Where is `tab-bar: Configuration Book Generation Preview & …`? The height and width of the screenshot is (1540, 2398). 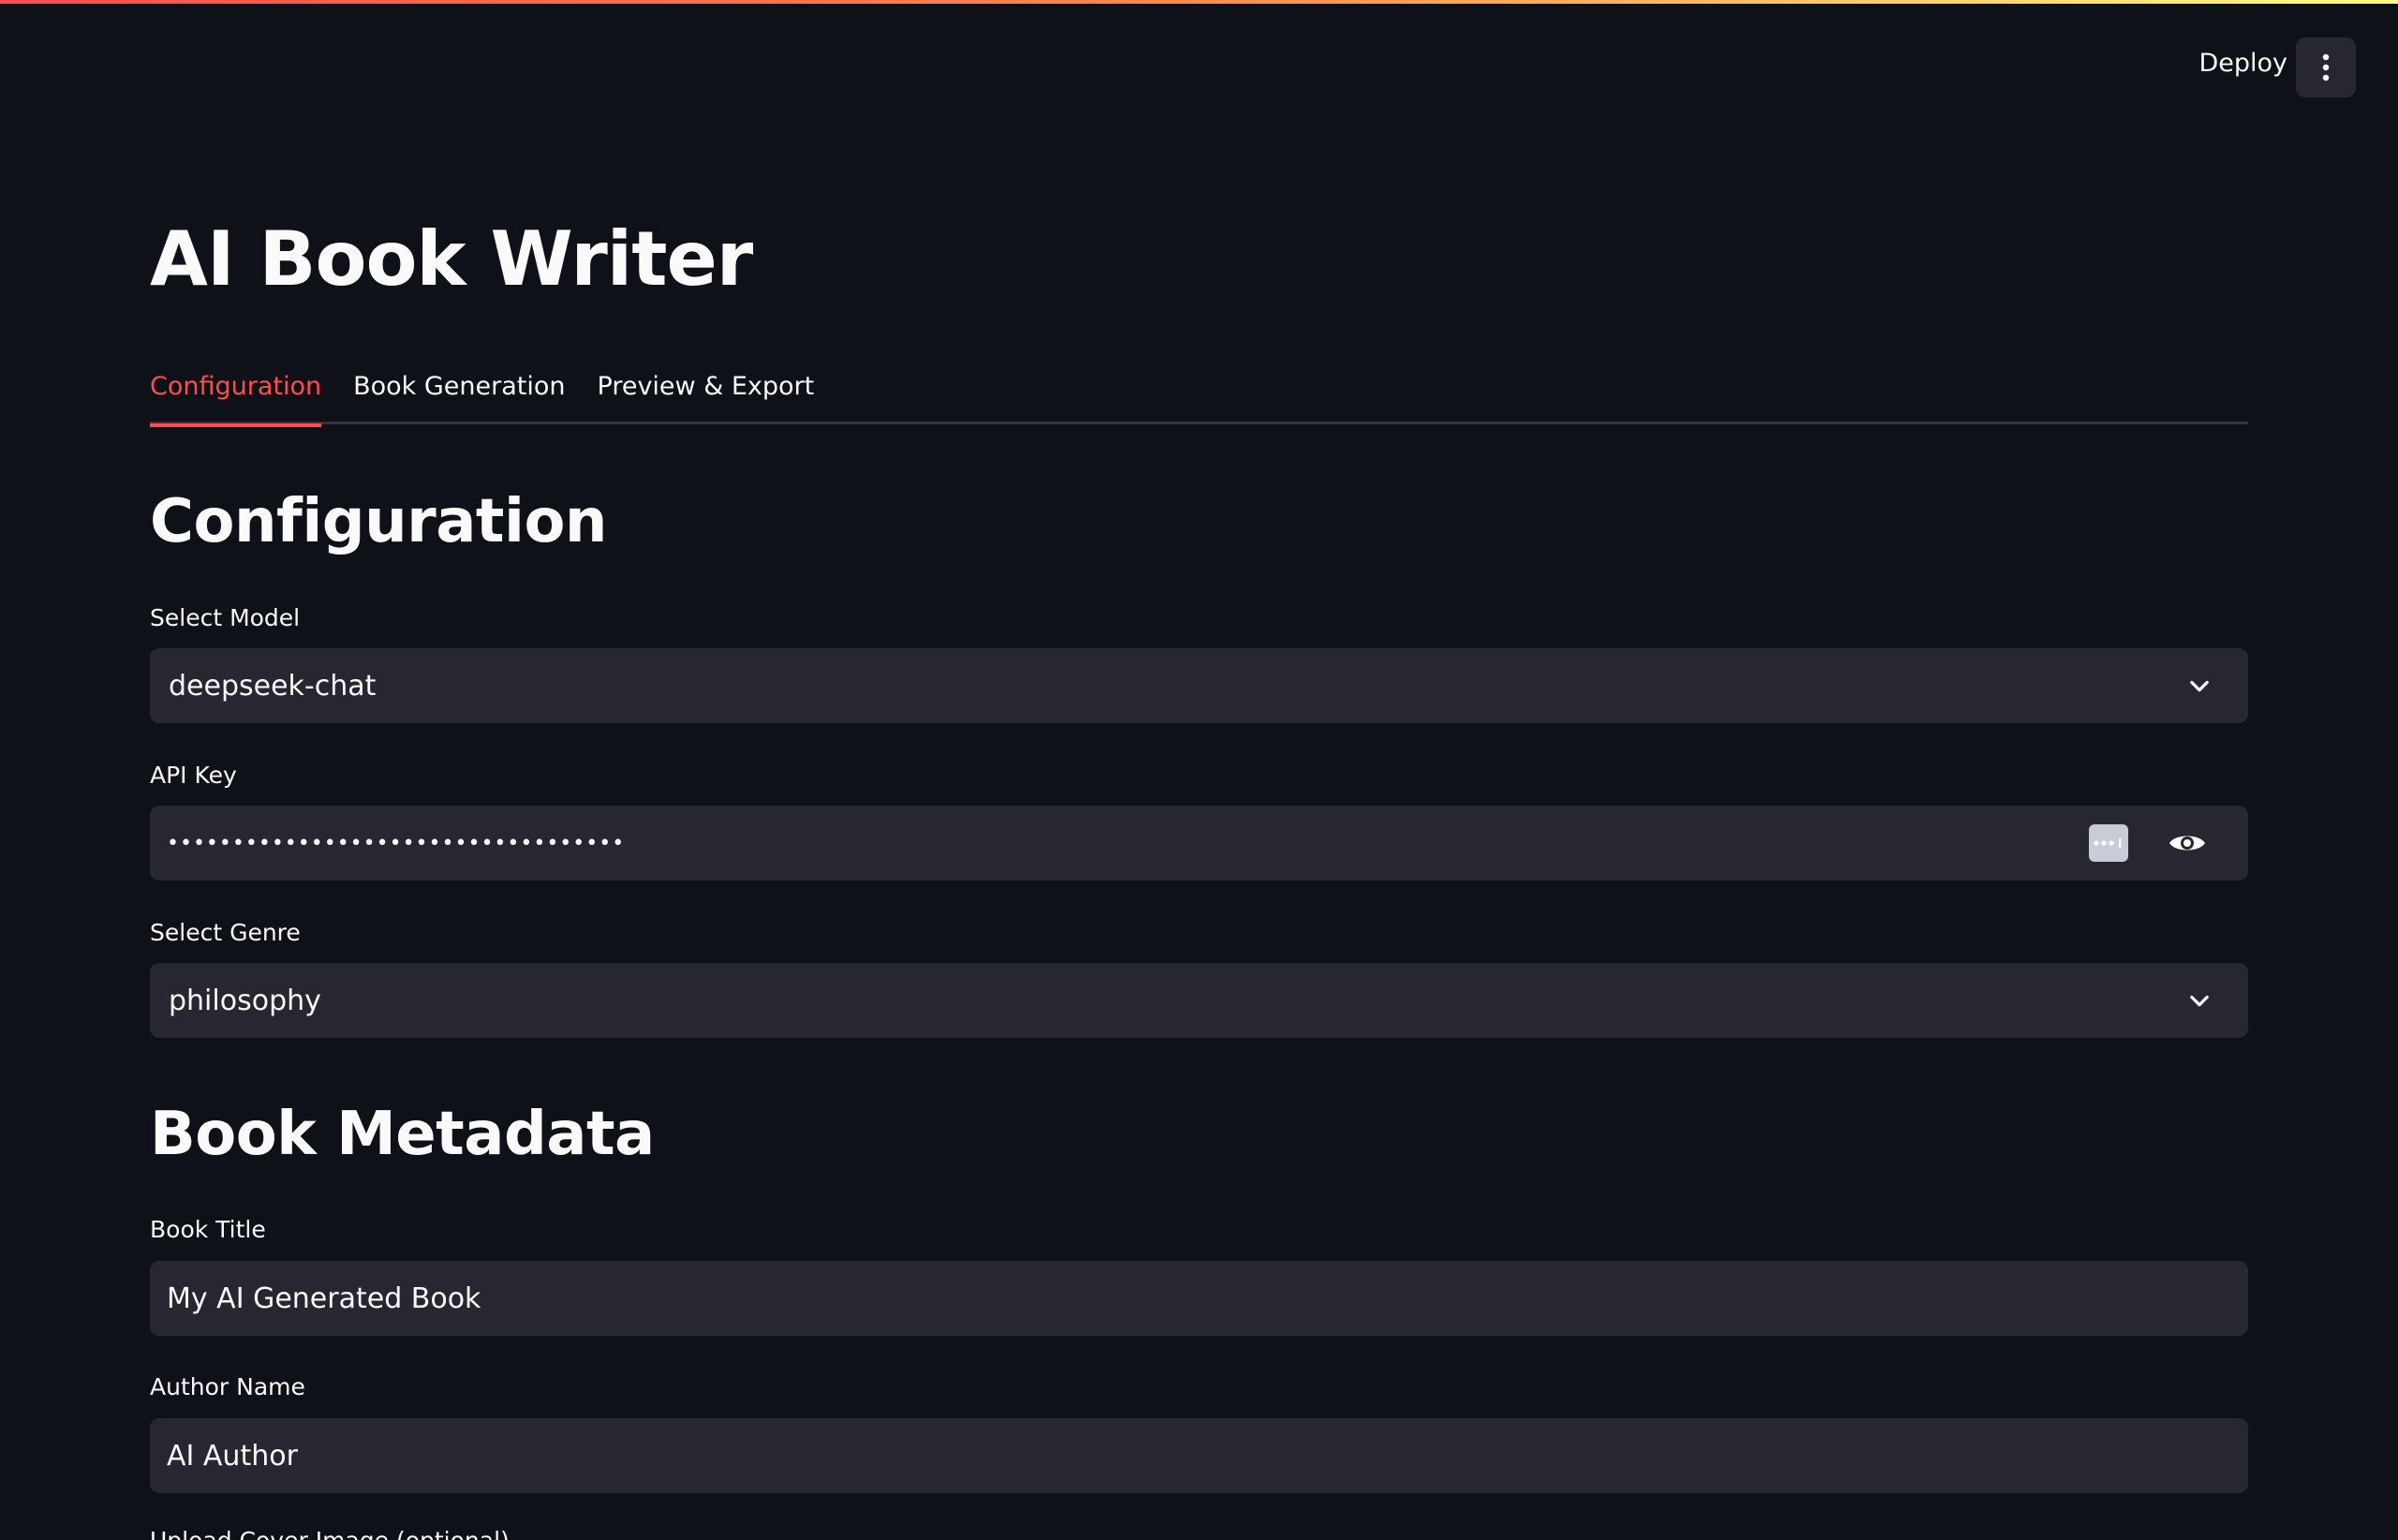 tab-bar: Configuration Book Generation Preview & … is located at coordinates (1199, 394).